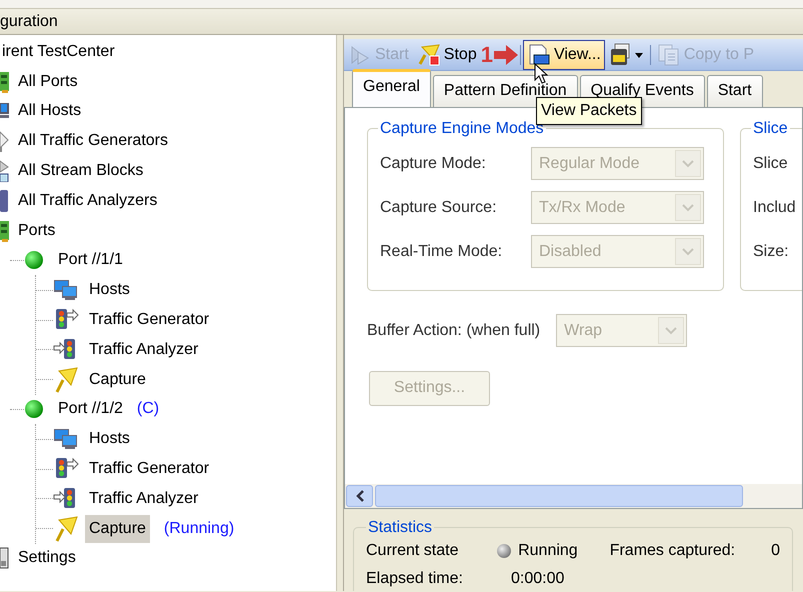 Image resolution: width=803 pixels, height=592 pixels. What do you see at coordinates (5, 200) in the screenshot?
I see `panel-icon` at bounding box center [5, 200].